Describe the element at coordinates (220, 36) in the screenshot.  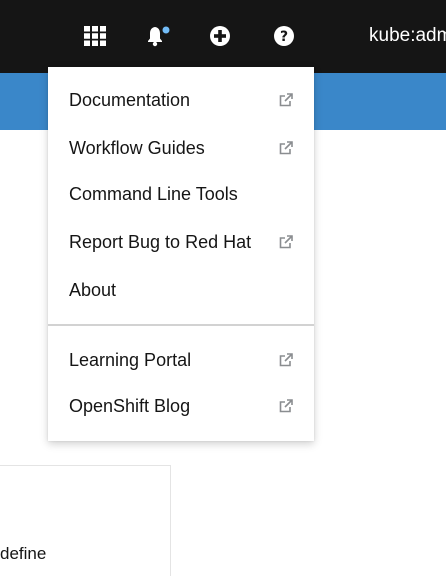
I see `quick-create-icon` at that location.